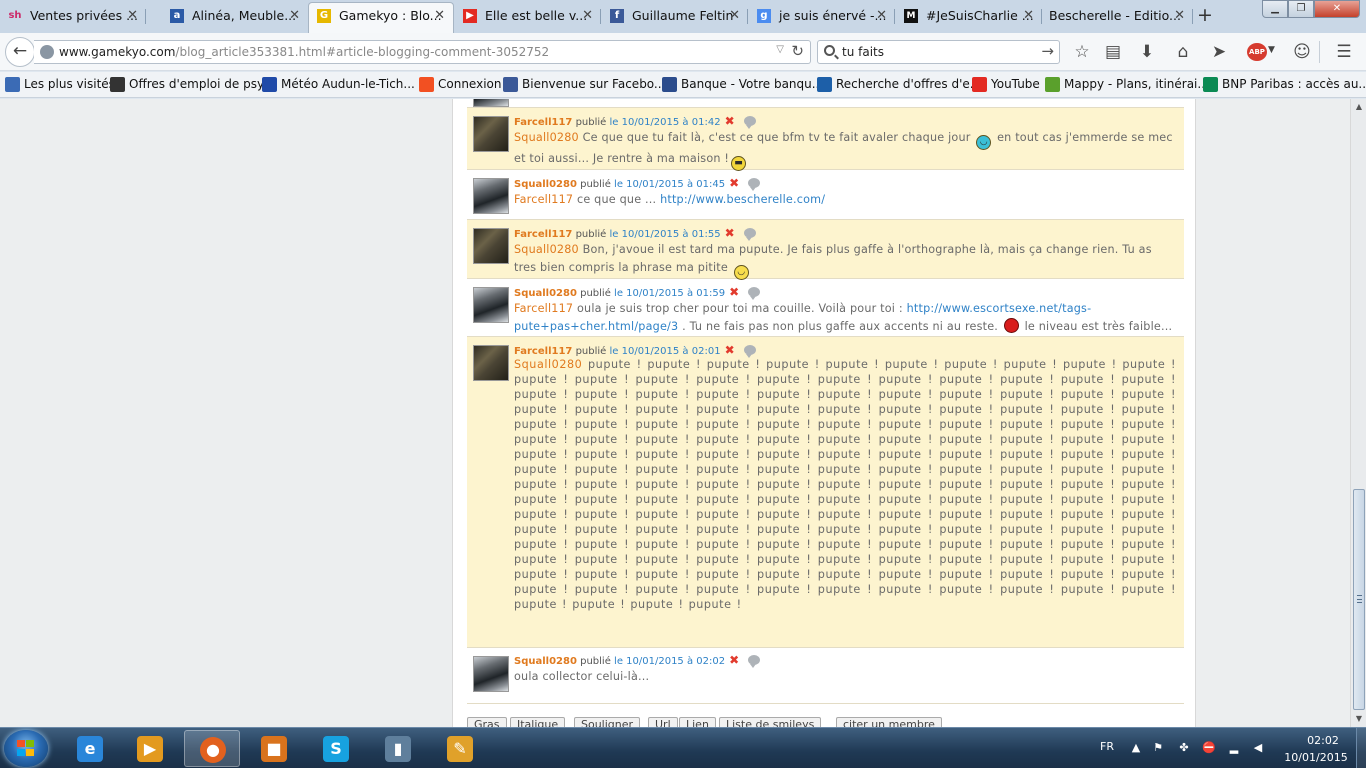 The image size is (1366, 768). What do you see at coordinates (1275, 9) in the screenshot?
I see `window-minimize-button: ▁` at bounding box center [1275, 9].